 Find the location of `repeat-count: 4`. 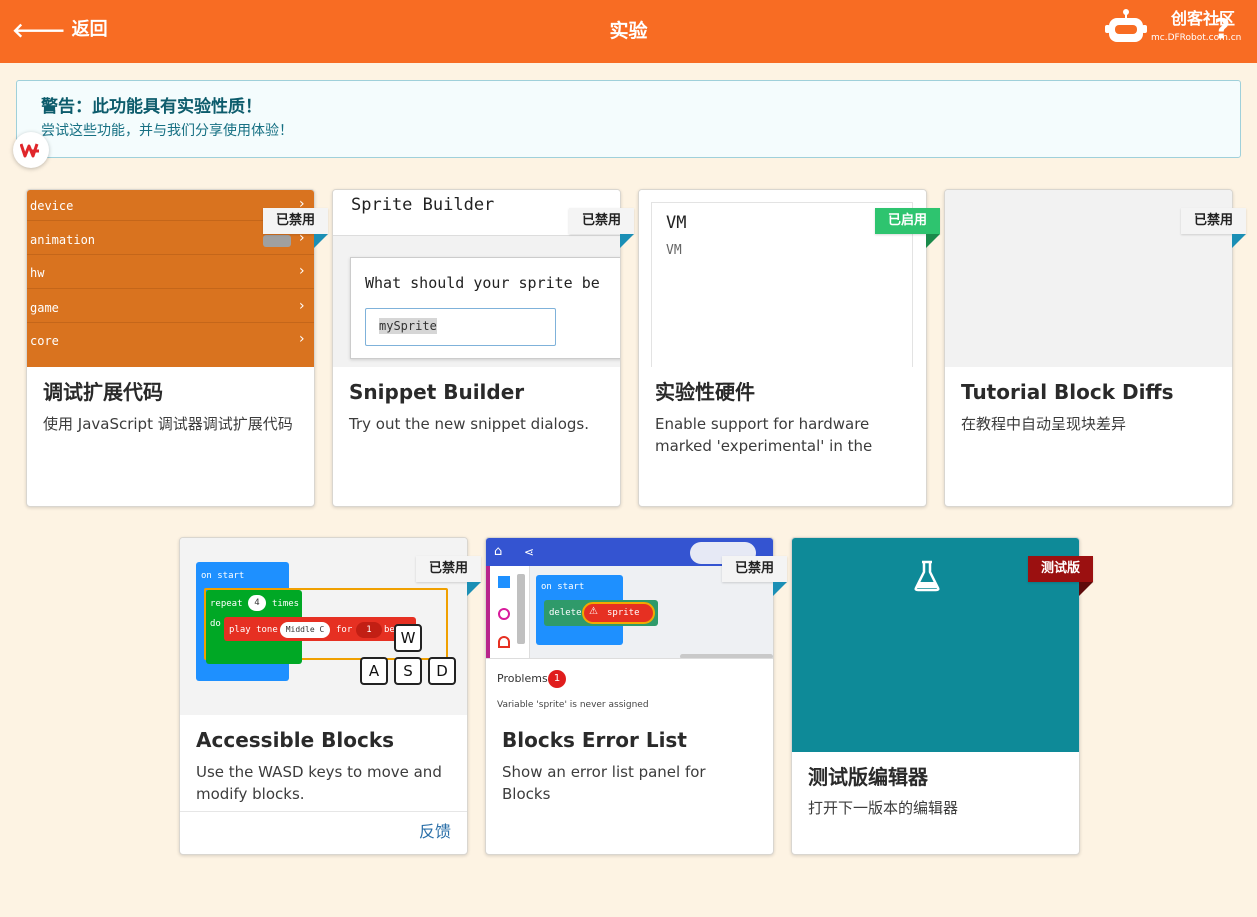

repeat-count: 4 is located at coordinates (257, 603).